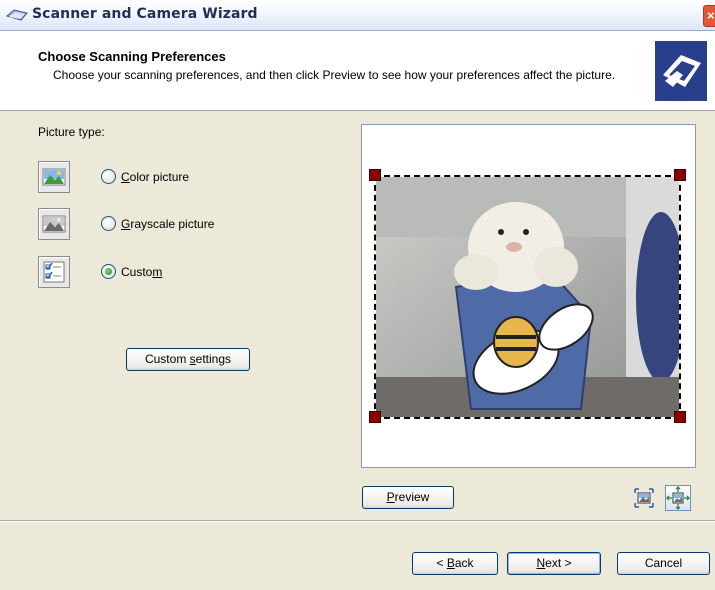 This screenshot has width=715, height=590. Describe the element at coordinates (441, 563) in the screenshot. I see `button-label: <` at that location.